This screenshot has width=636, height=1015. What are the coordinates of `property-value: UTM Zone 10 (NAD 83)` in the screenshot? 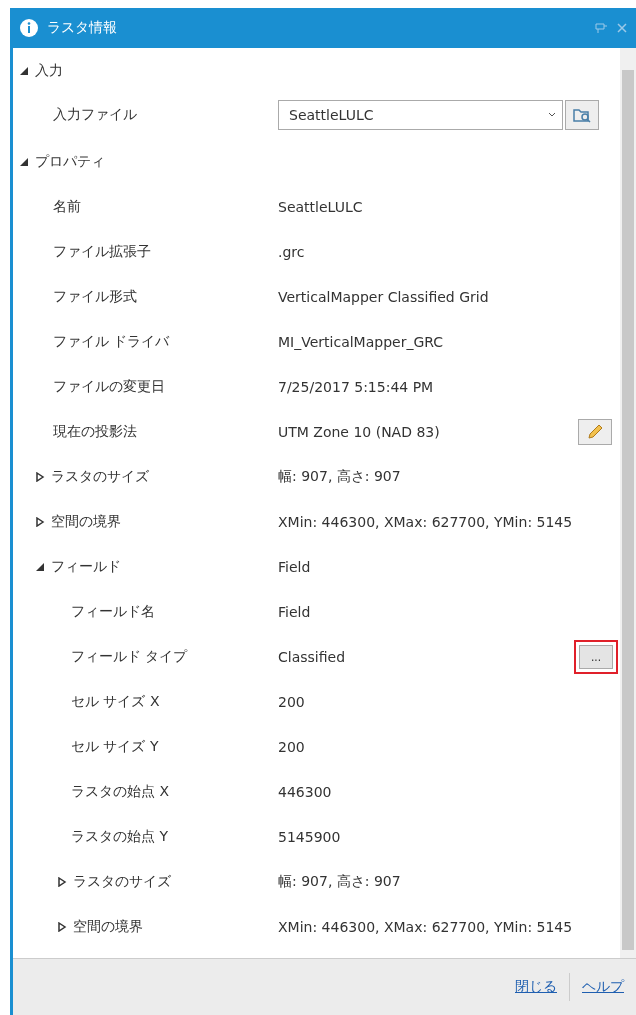 It's located at (359, 431).